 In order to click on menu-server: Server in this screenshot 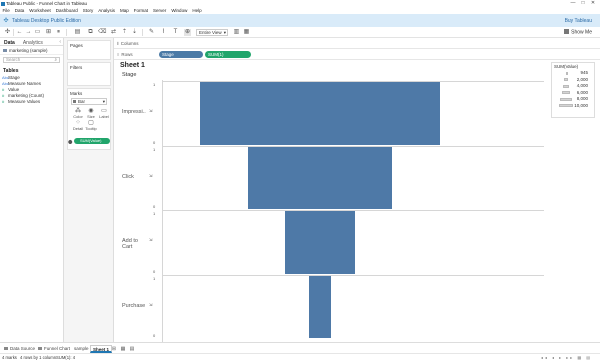, I will do `click(160, 10)`.